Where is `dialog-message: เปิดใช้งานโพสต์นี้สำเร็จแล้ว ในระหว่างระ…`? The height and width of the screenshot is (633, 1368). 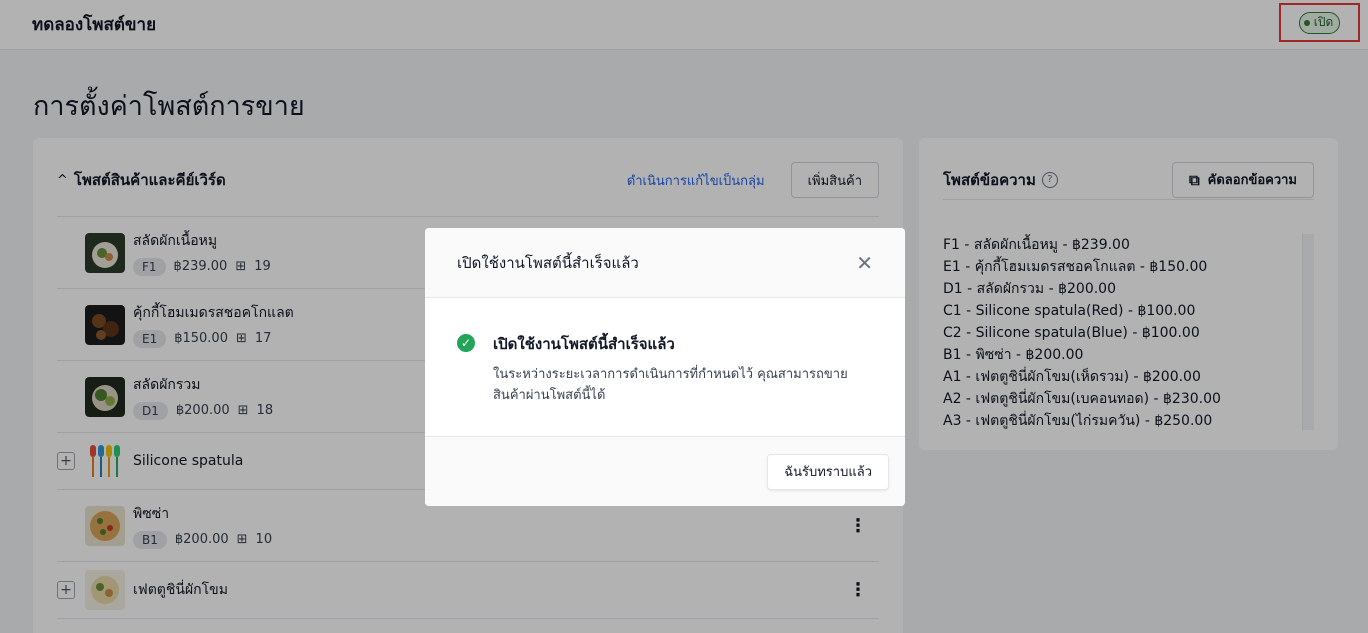
dialog-message: เปิดใช้งานโพสต์นี้สำเร็จแล้ว ในระหว่างระ… is located at coordinates (673, 384).